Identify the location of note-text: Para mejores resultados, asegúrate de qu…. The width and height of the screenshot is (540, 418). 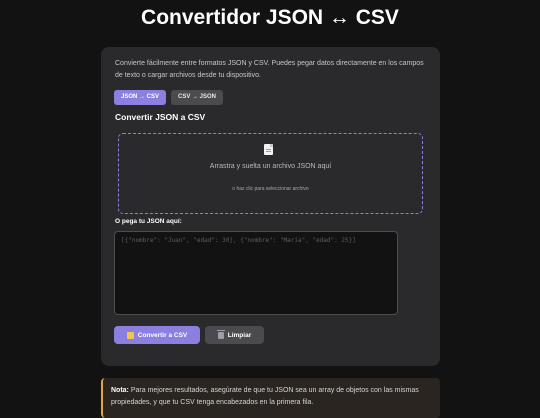
(265, 396).